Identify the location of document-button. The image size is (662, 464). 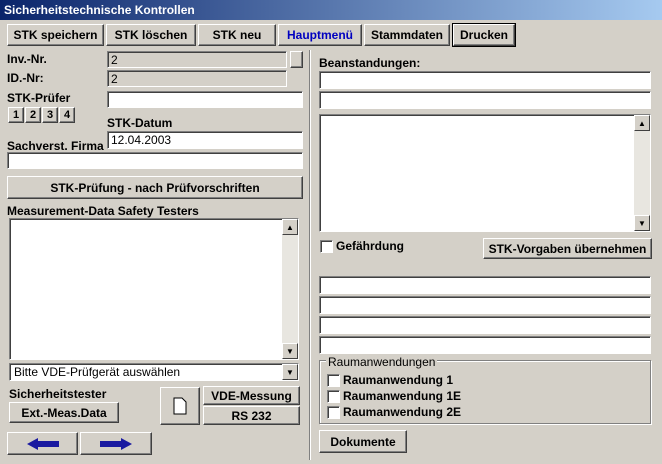
(180, 406).